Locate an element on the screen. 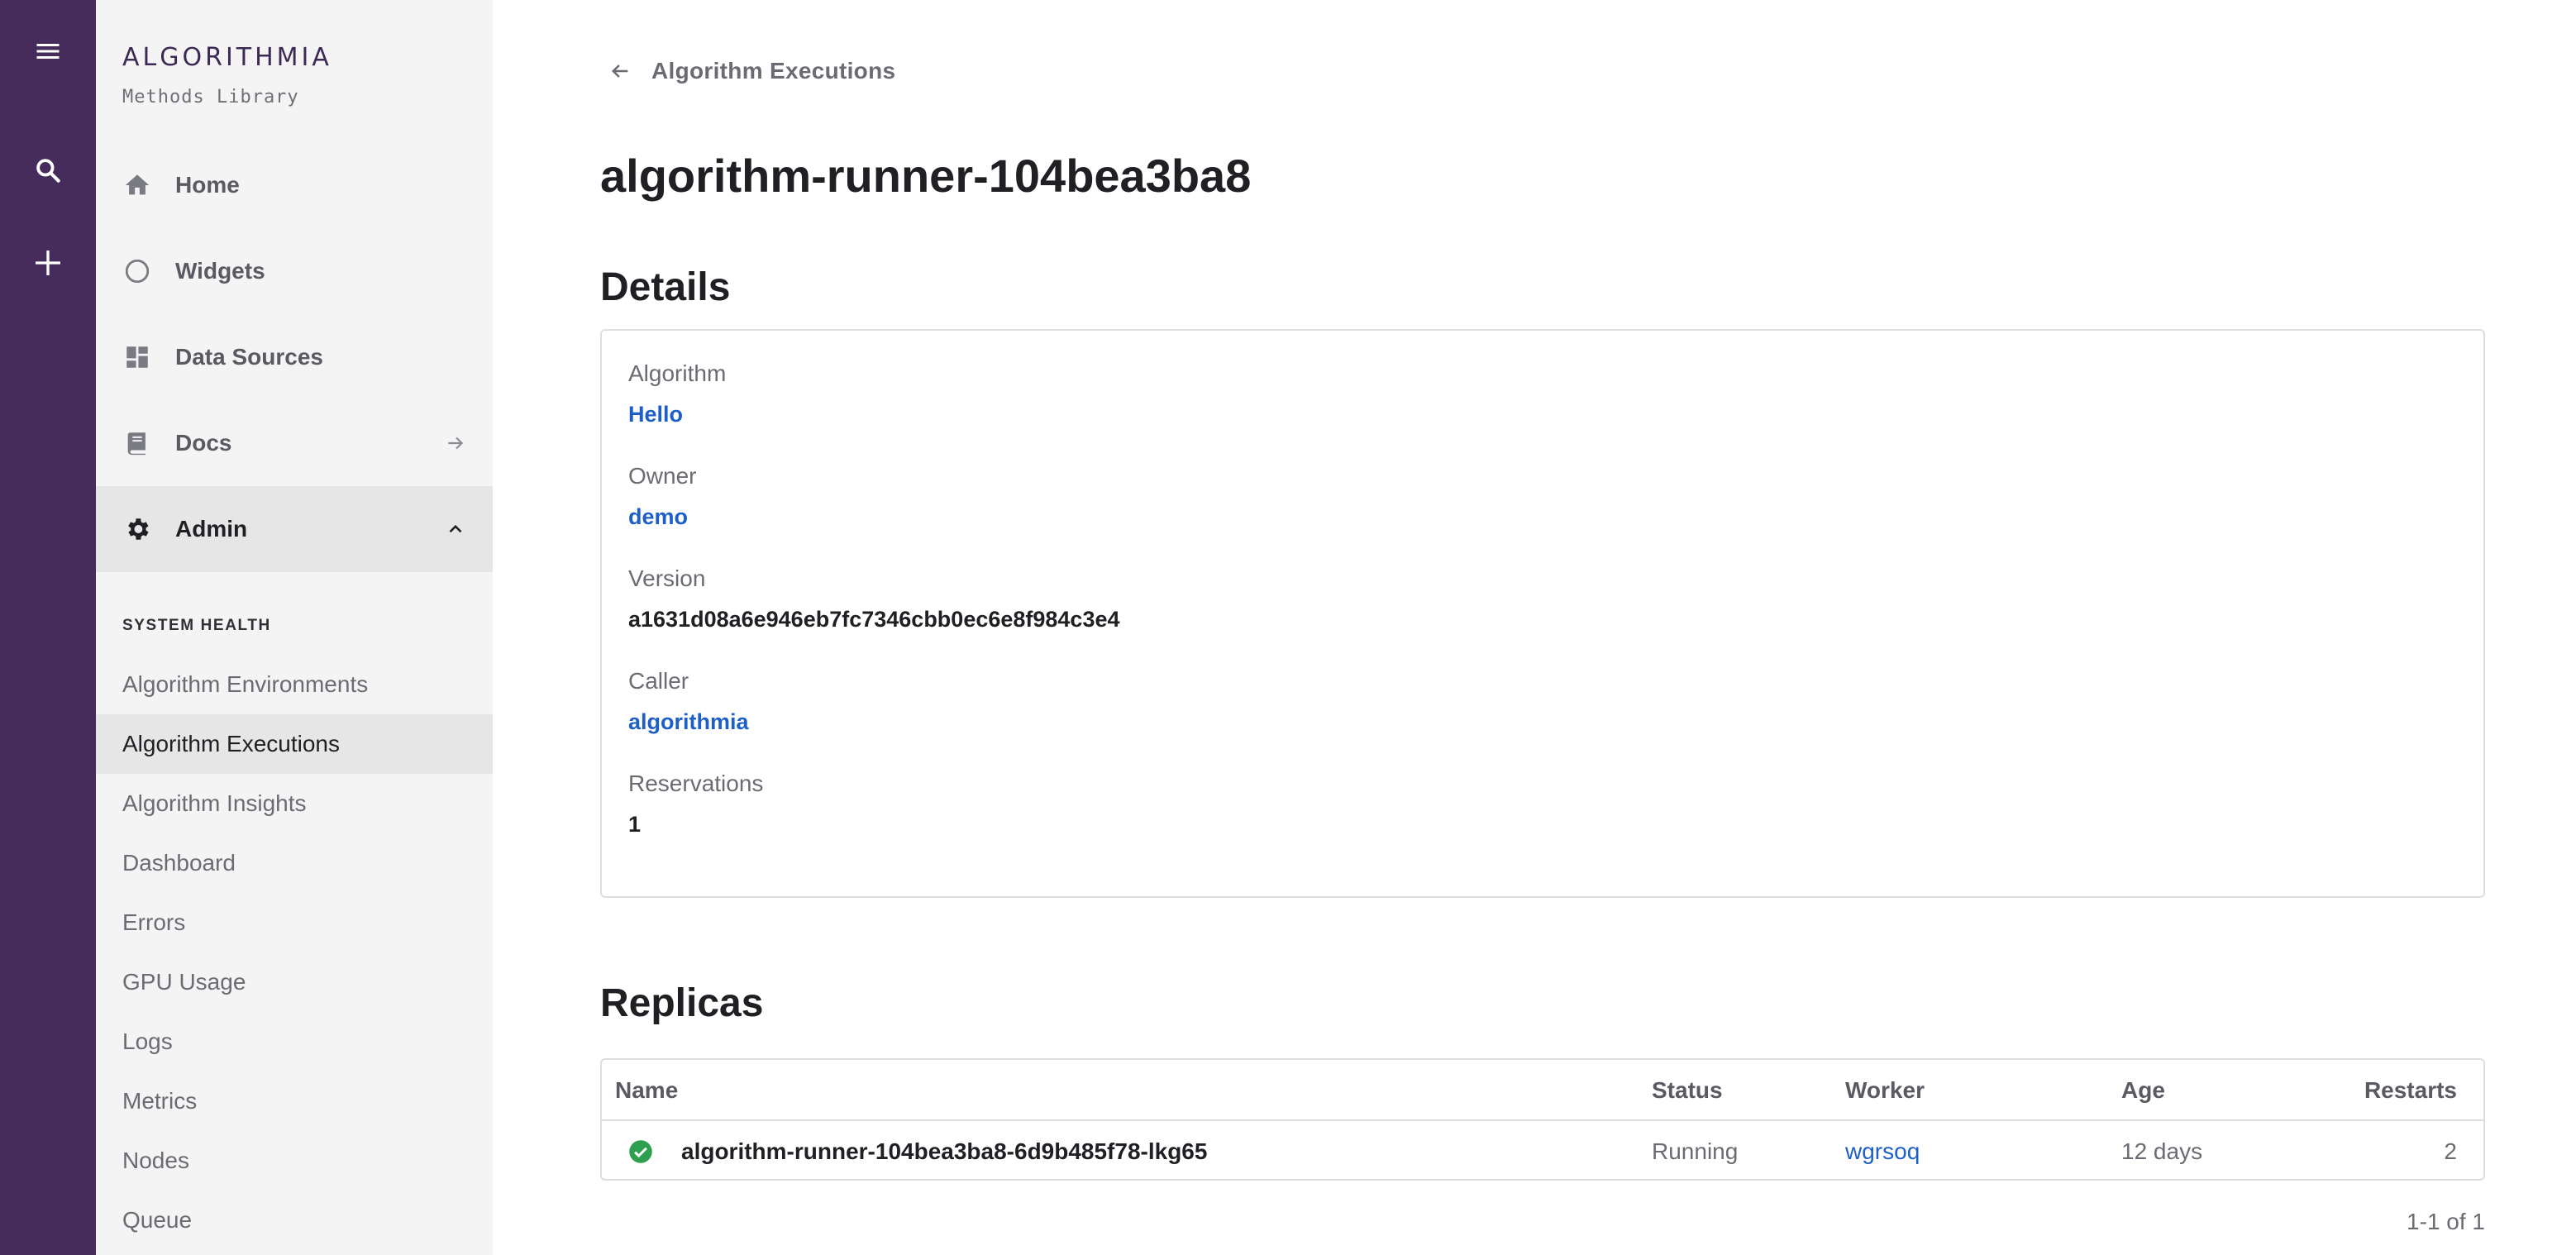 This screenshot has height=1255, width=2576. replica-status: Running is located at coordinates (1695, 1151).